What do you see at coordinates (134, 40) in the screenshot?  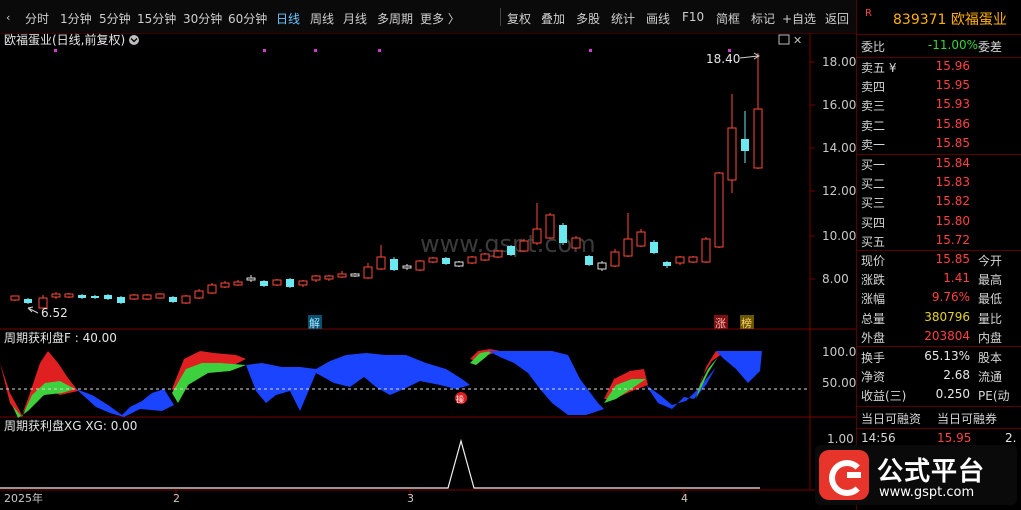 I see `chevron-down-icon` at bounding box center [134, 40].